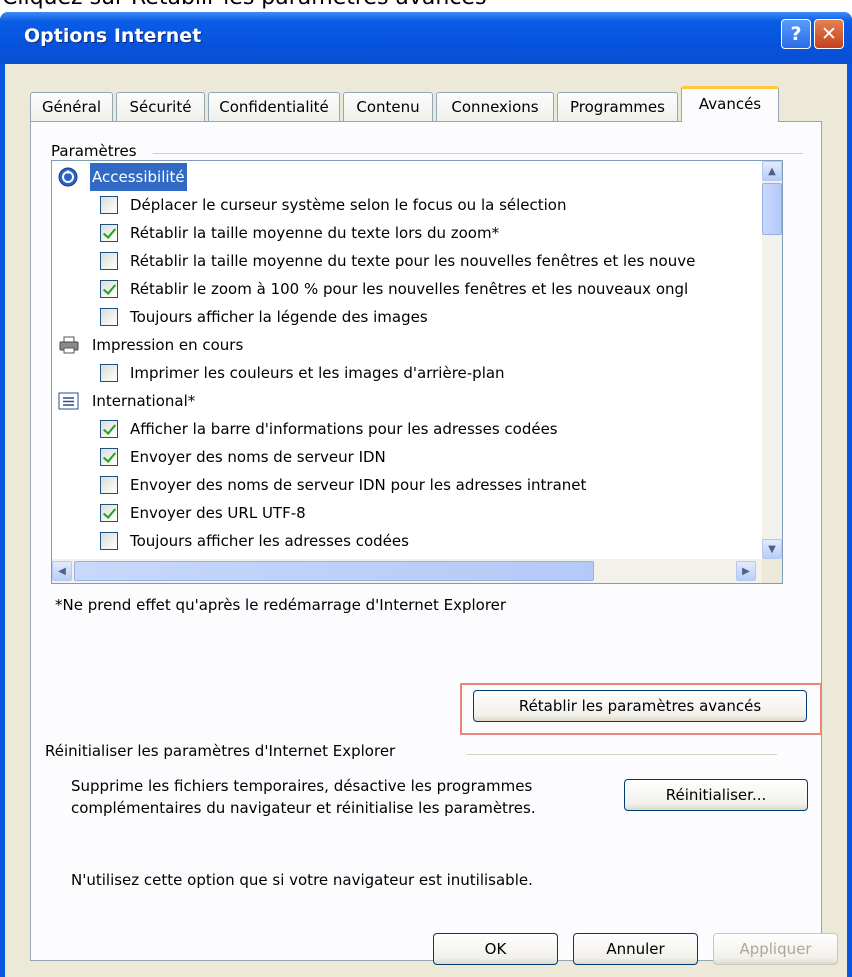  I want to click on tab-securite: Sécurité, so click(160, 106).